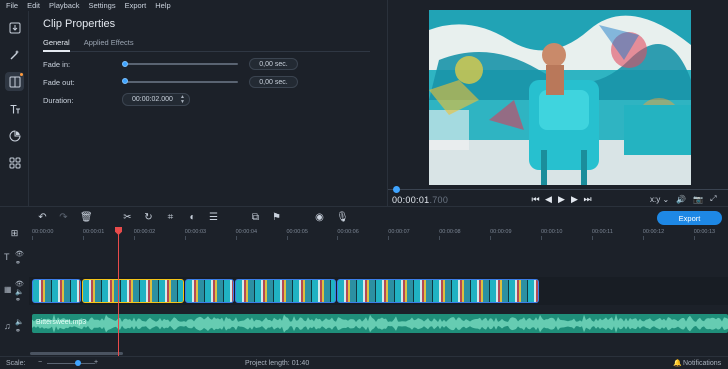  I want to click on scale-label: Scale:, so click(16, 363).